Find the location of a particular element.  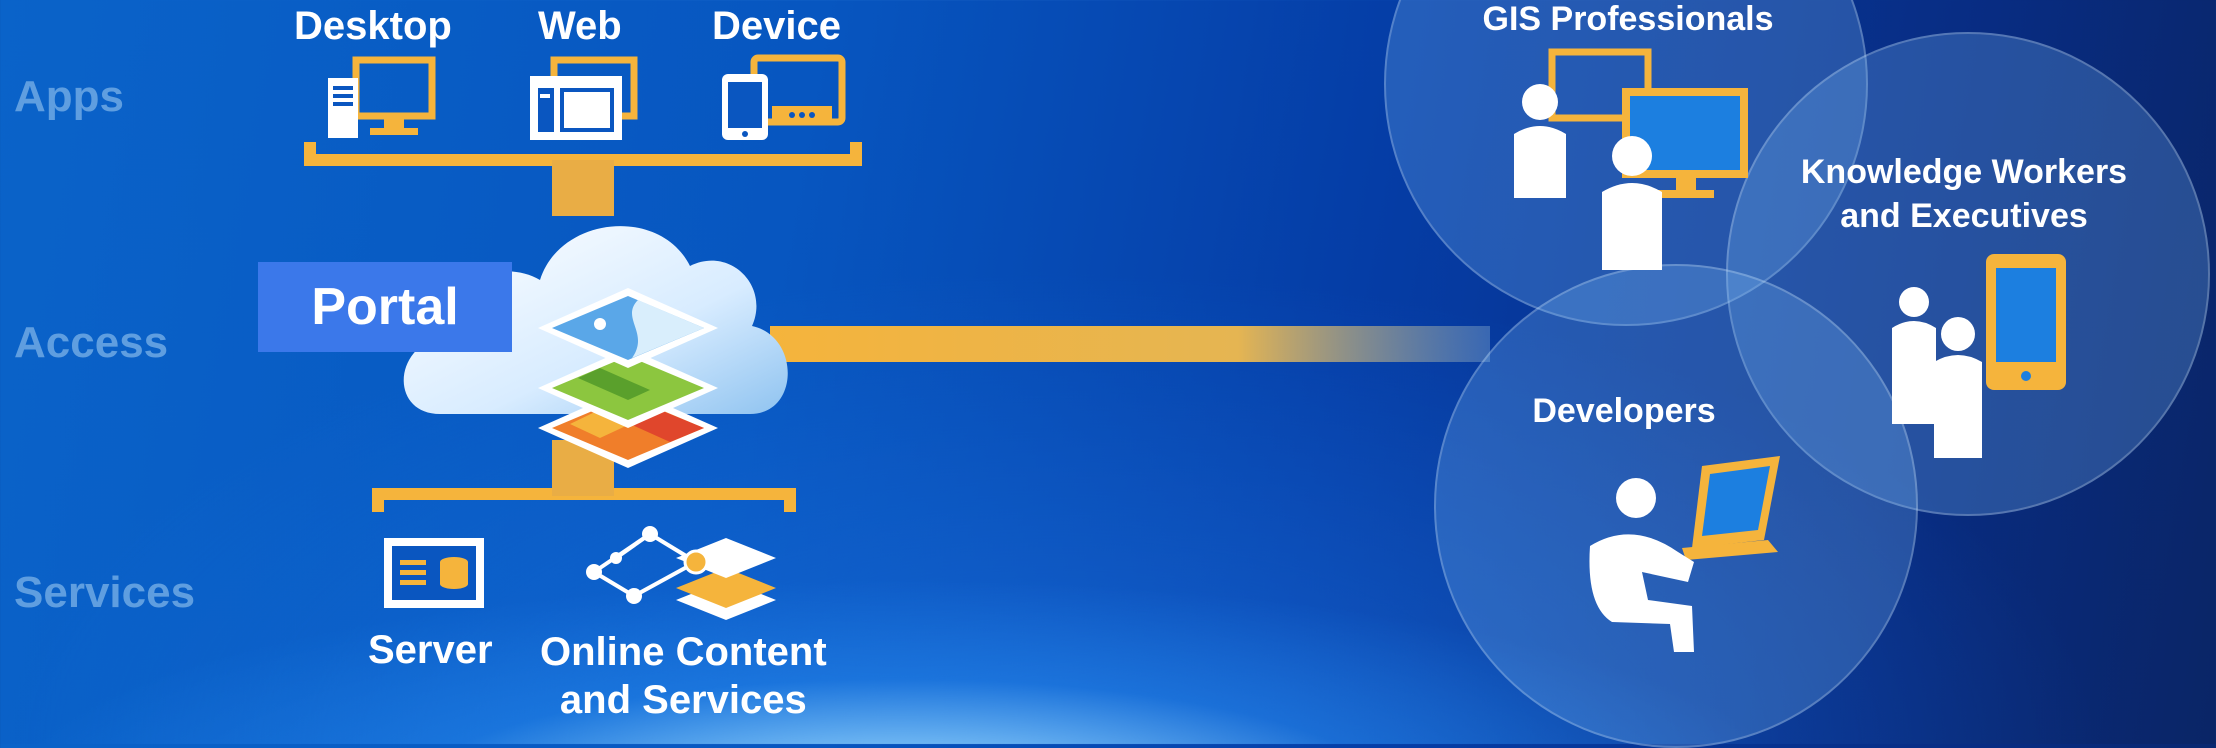

knowledge-workers-label-line1: Knowledge Workers is located at coordinates (1964, 172).